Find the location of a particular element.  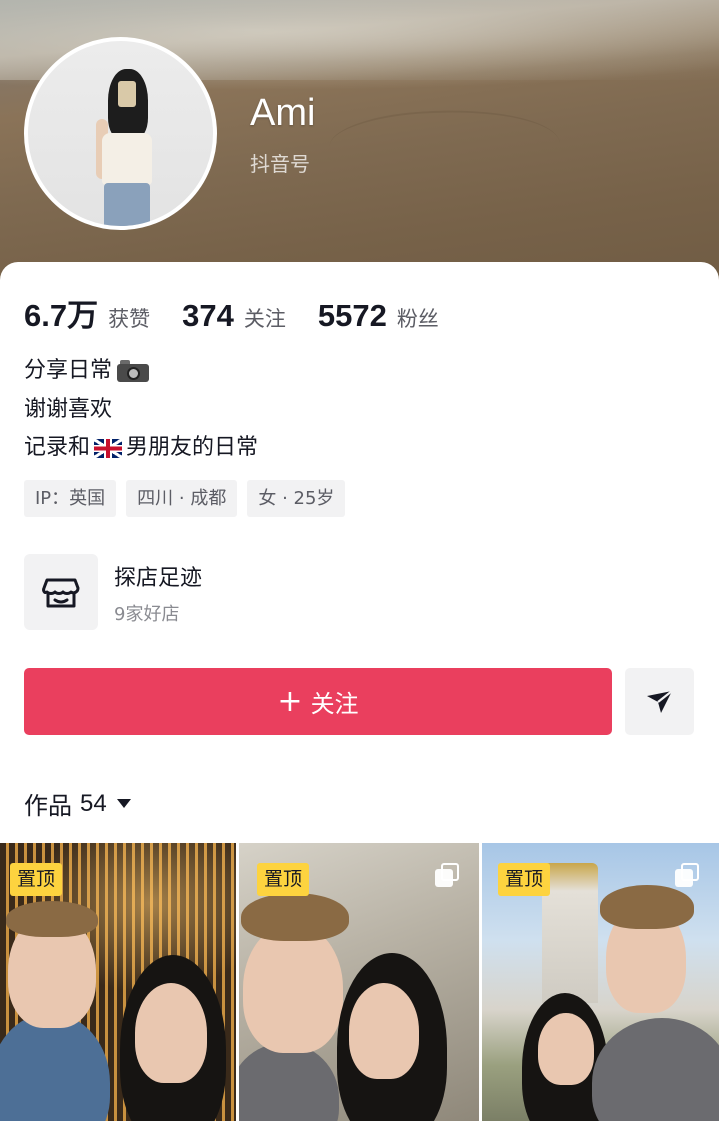

plus-icon: + is located at coordinates (290, 701).